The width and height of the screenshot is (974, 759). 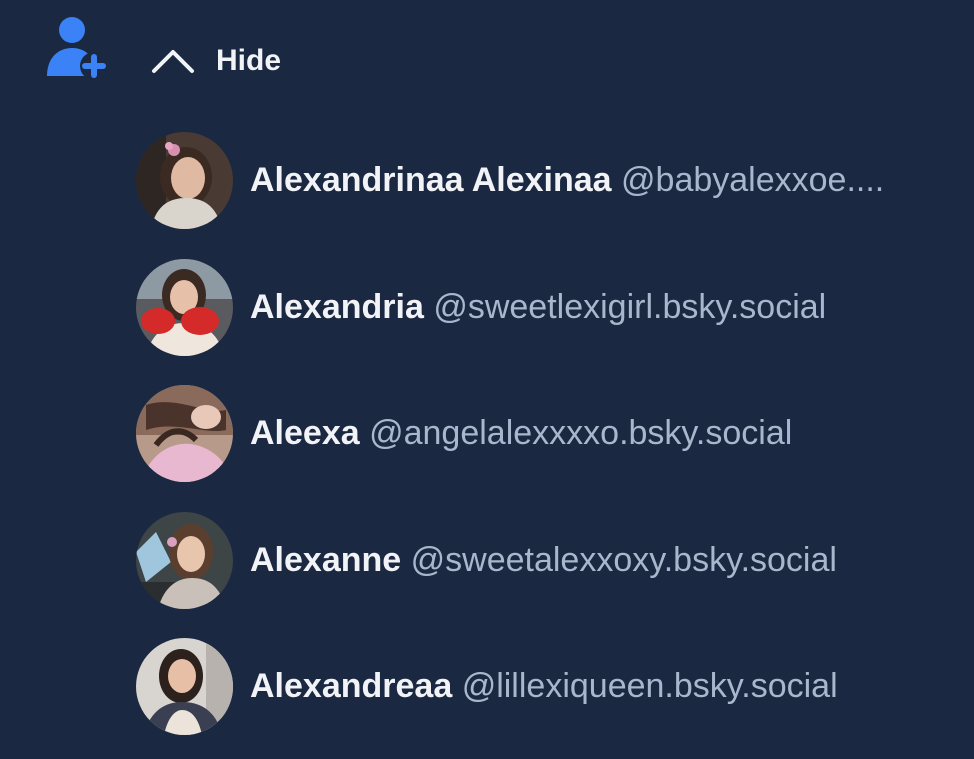 I want to click on list-item: Aleexa @angelalexxxxo.bsky.social, so click(x=555, y=448).